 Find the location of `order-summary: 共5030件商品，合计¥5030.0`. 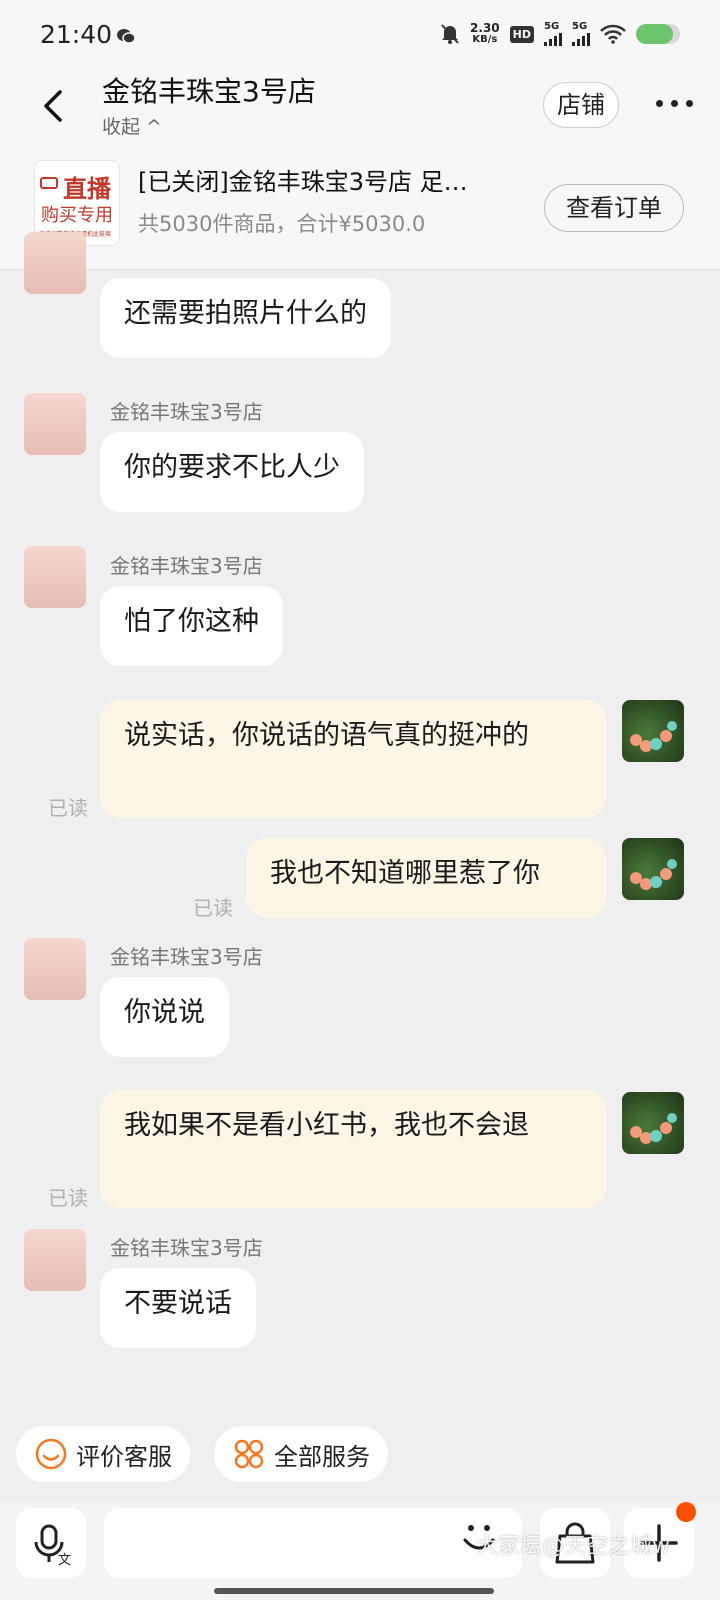

order-summary: 共5030件商品，合计¥5030.0 is located at coordinates (282, 224).